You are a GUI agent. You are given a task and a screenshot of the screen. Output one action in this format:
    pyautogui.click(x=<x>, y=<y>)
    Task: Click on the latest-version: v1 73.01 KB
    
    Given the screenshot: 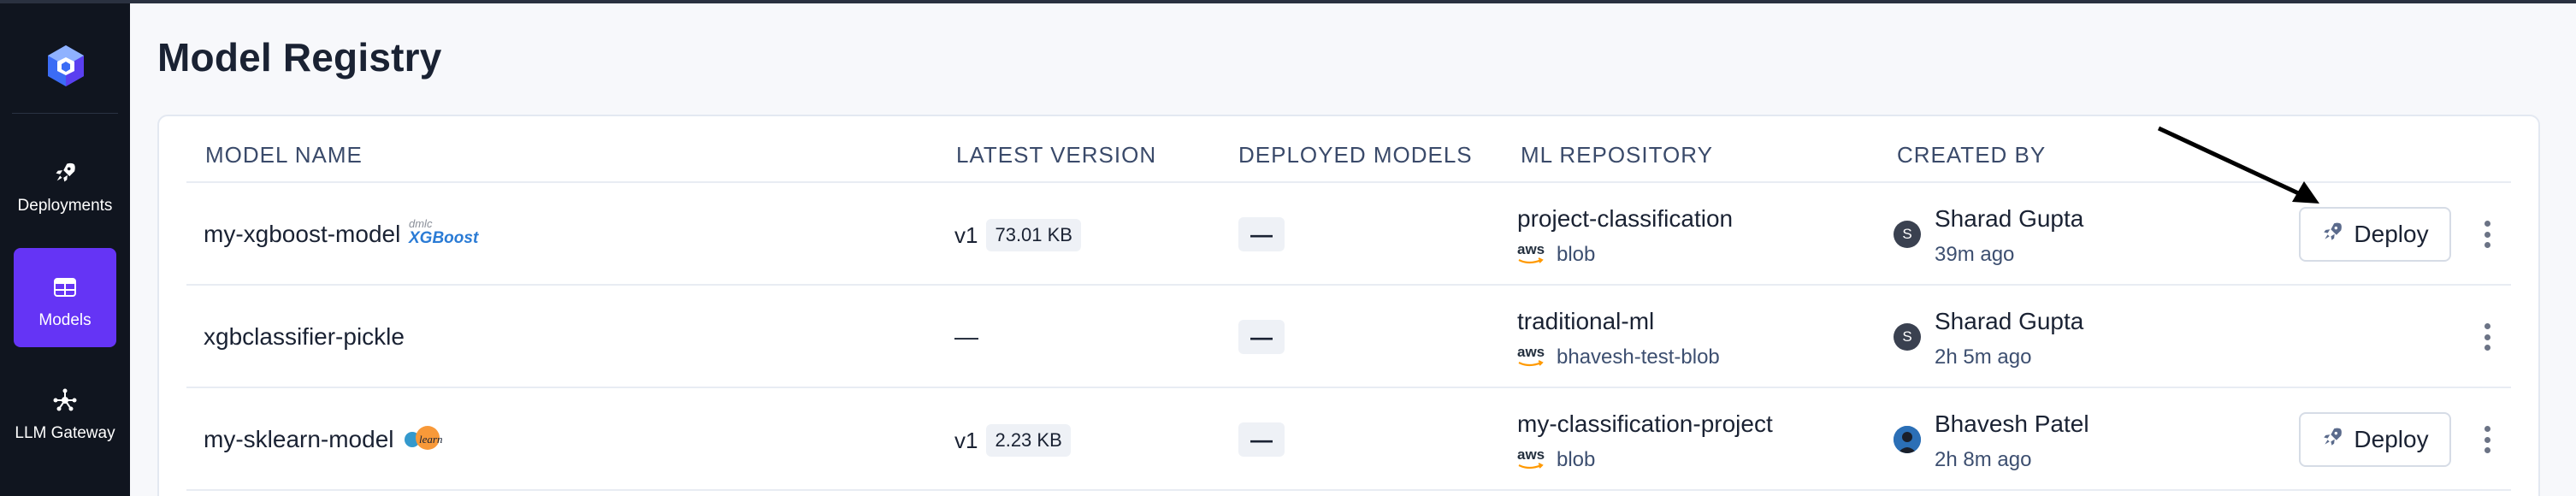 What is the action you would take?
    pyautogui.click(x=1017, y=235)
    